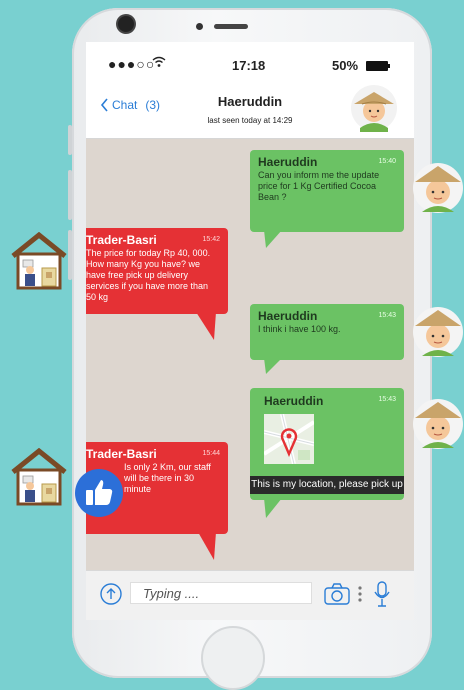  Describe the element at coordinates (377, 66) in the screenshot. I see `battery-icon` at that location.